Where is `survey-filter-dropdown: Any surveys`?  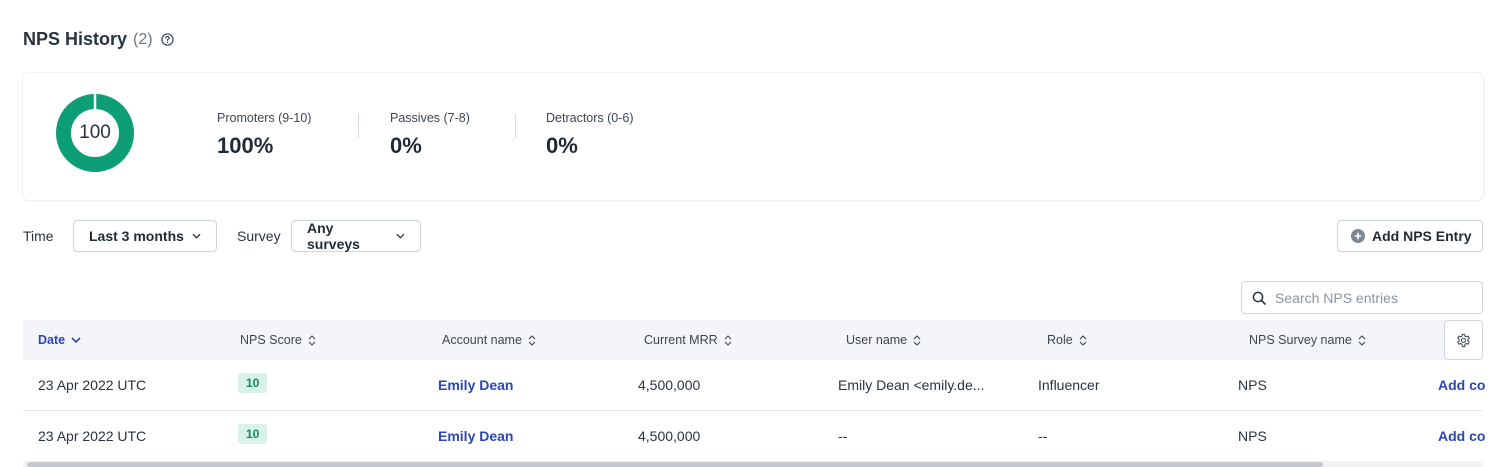 survey-filter-dropdown: Any surveys is located at coordinates (356, 236).